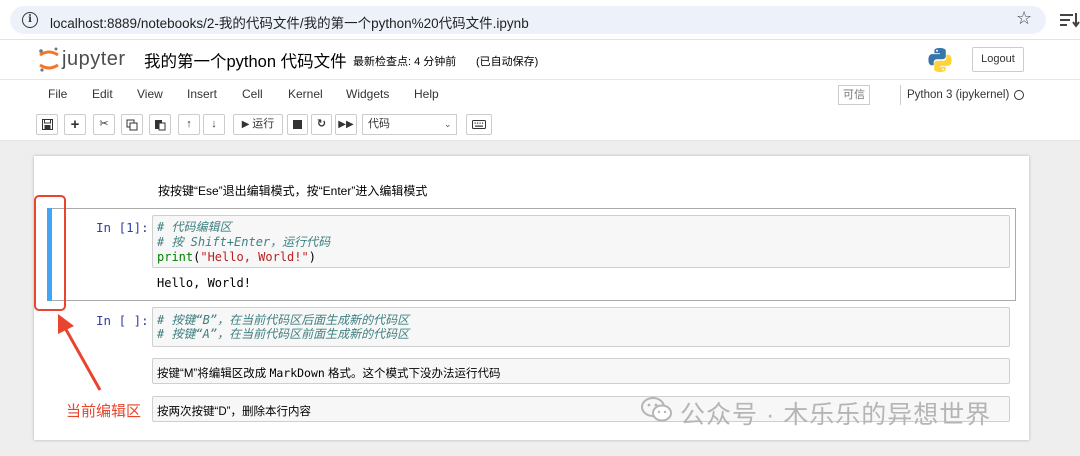 The height and width of the screenshot is (456, 1080). What do you see at coordinates (854, 95) in the screenshot?
I see `trusted-indicator: 可信` at bounding box center [854, 95].